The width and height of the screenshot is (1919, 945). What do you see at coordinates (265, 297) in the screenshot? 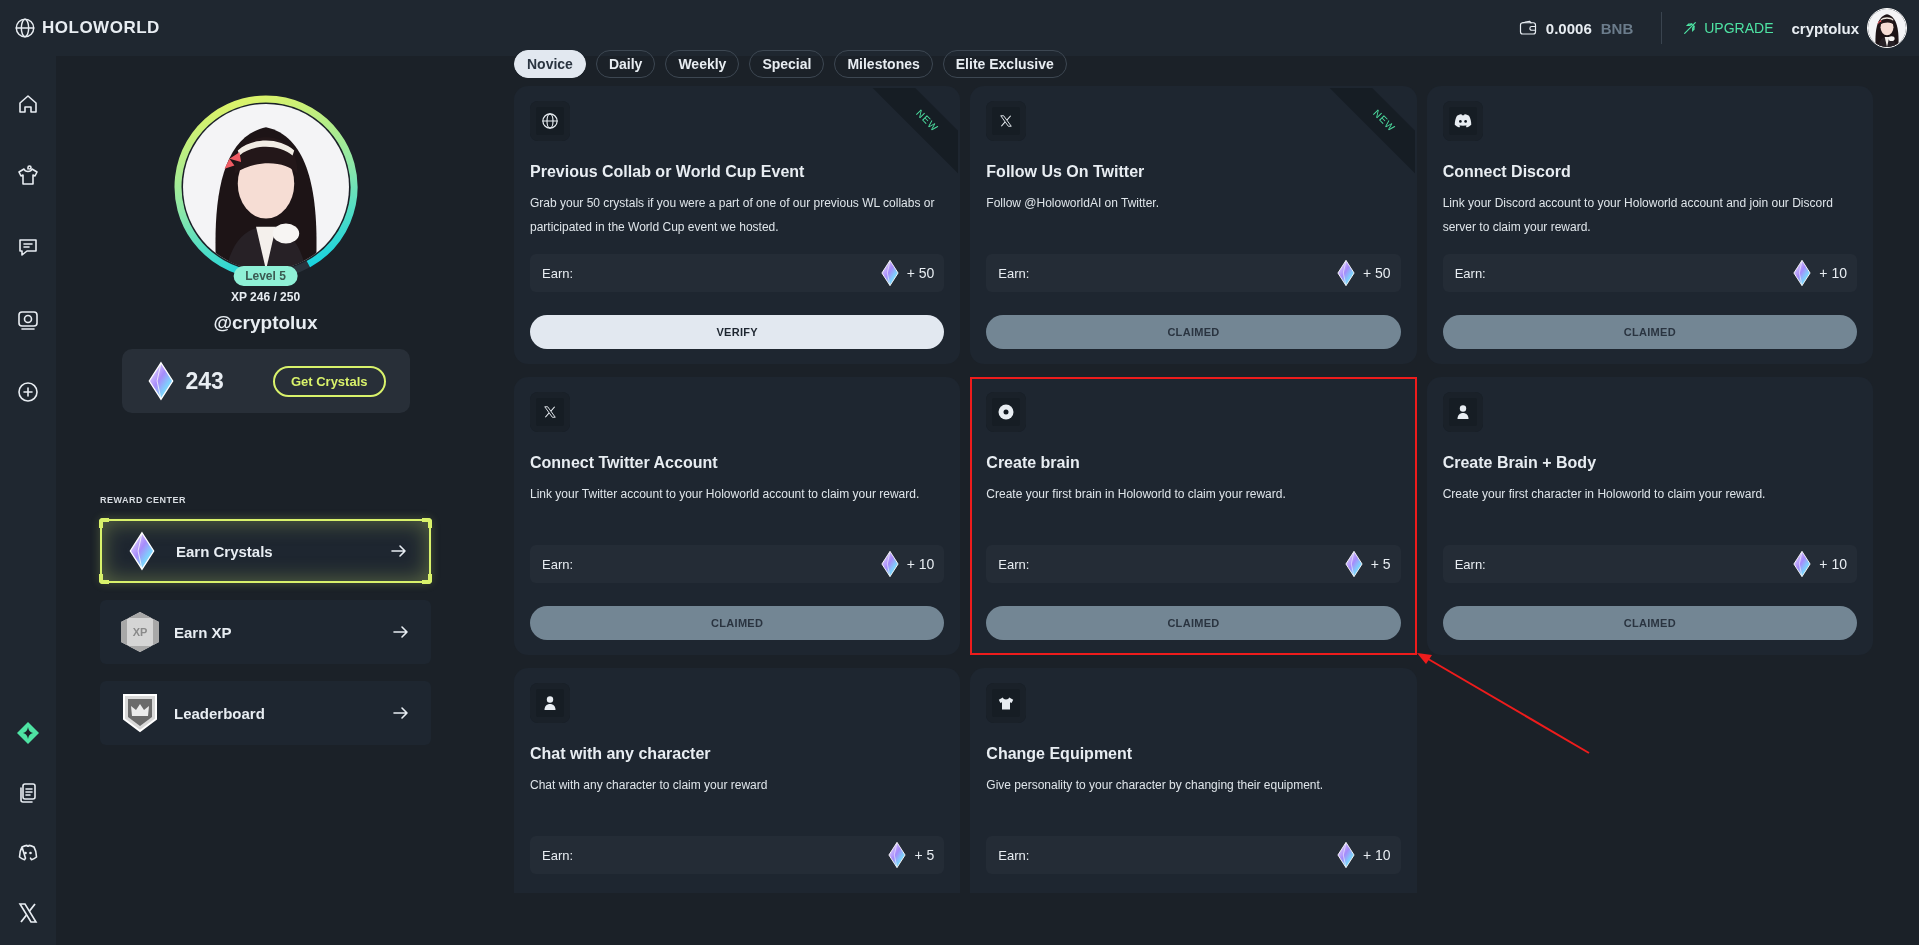
I see `xp-text: XP 246 / 250` at bounding box center [265, 297].